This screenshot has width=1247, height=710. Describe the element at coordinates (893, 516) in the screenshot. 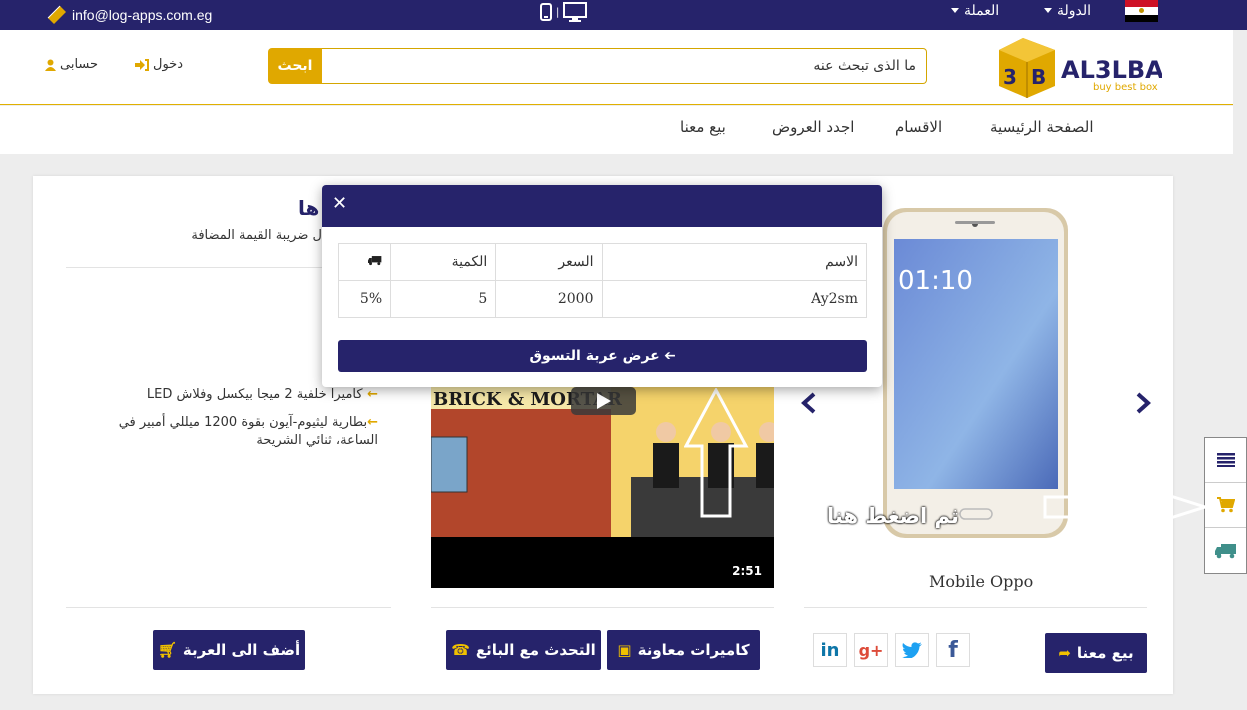

I see `annotation-text: ثم اضغط هنا` at that location.